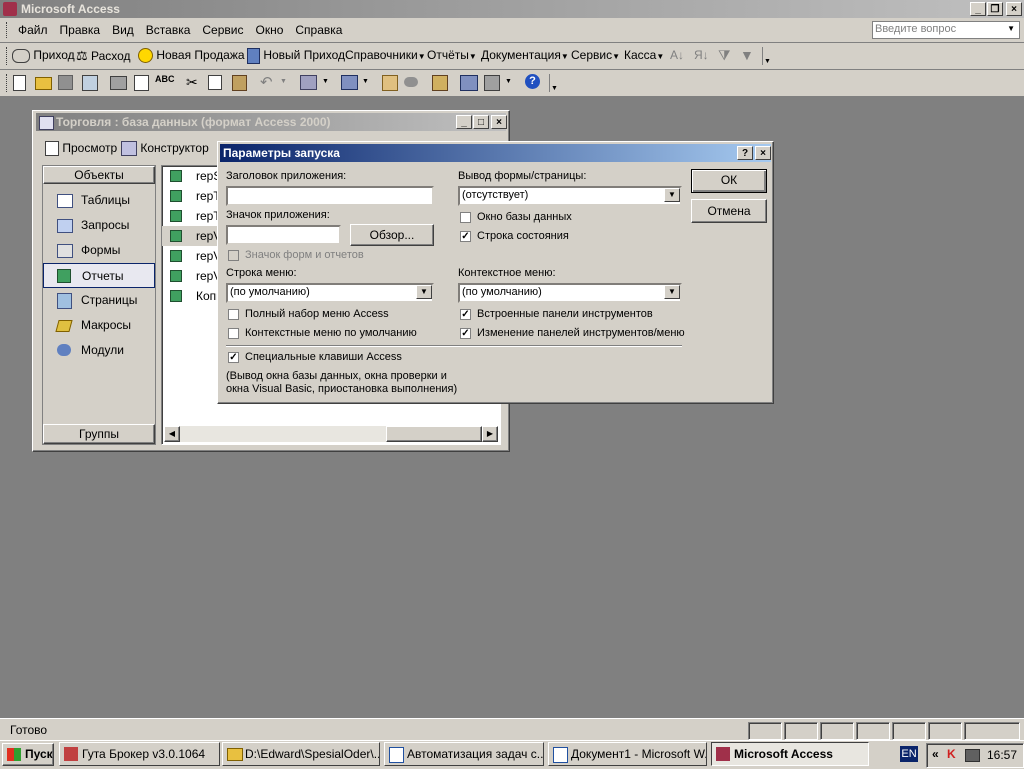  What do you see at coordinates (43, 55) in the screenshot?
I see `toolbar-prihod-button: Приход` at bounding box center [43, 55].